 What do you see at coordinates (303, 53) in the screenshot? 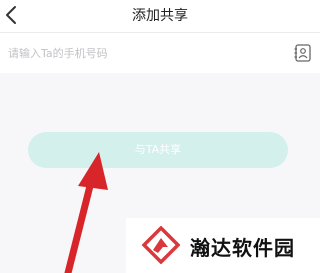
I see `contact-book-icon` at bounding box center [303, 53].